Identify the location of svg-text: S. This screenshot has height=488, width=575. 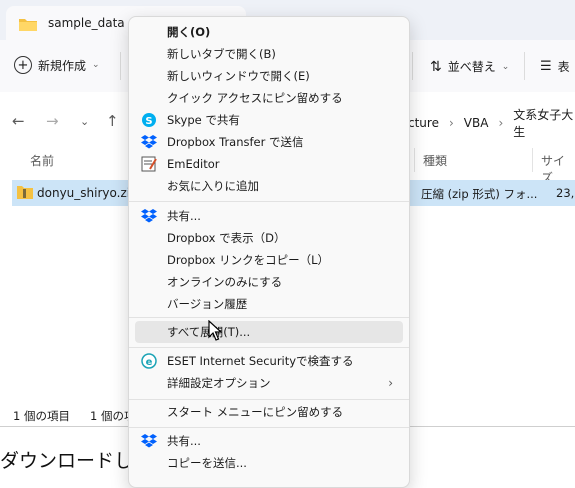
(148, 121).